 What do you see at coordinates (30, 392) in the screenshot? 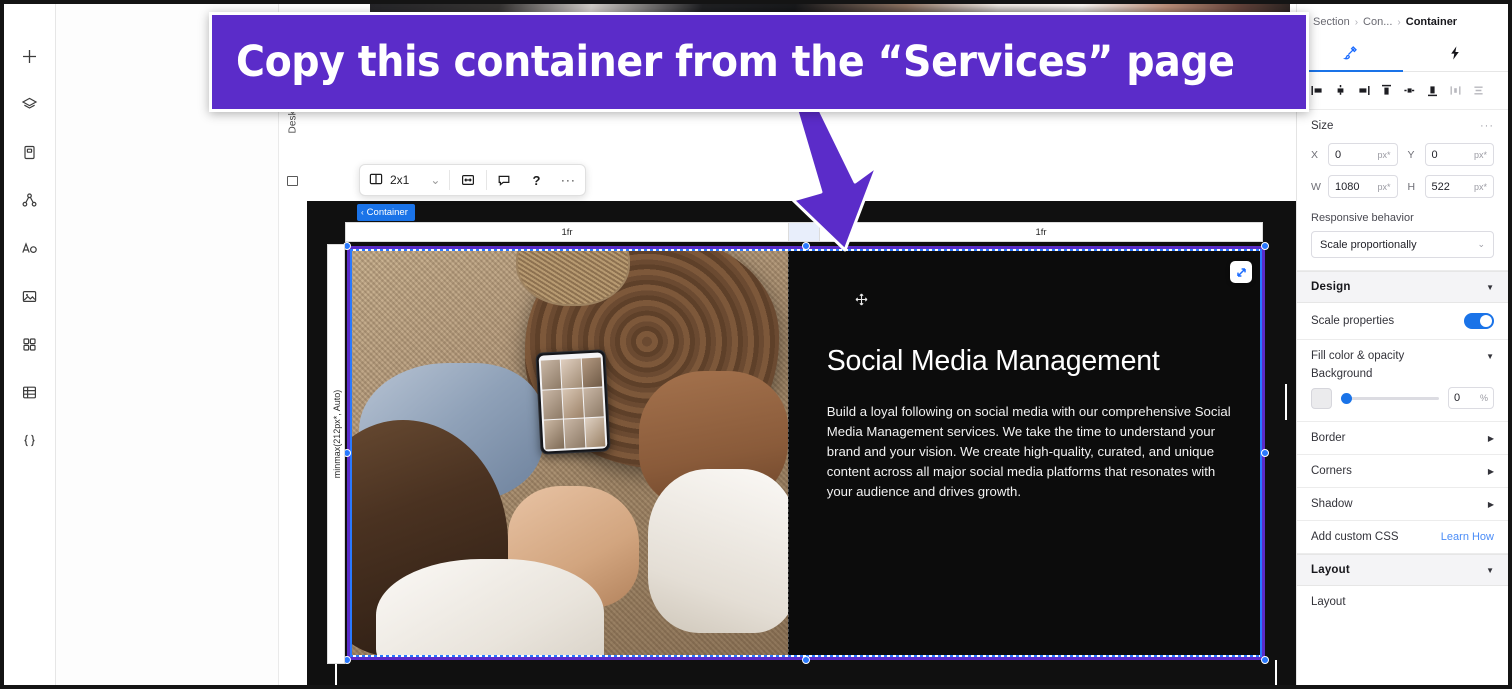
I see `table-icon` at bounding box center [30, 392].